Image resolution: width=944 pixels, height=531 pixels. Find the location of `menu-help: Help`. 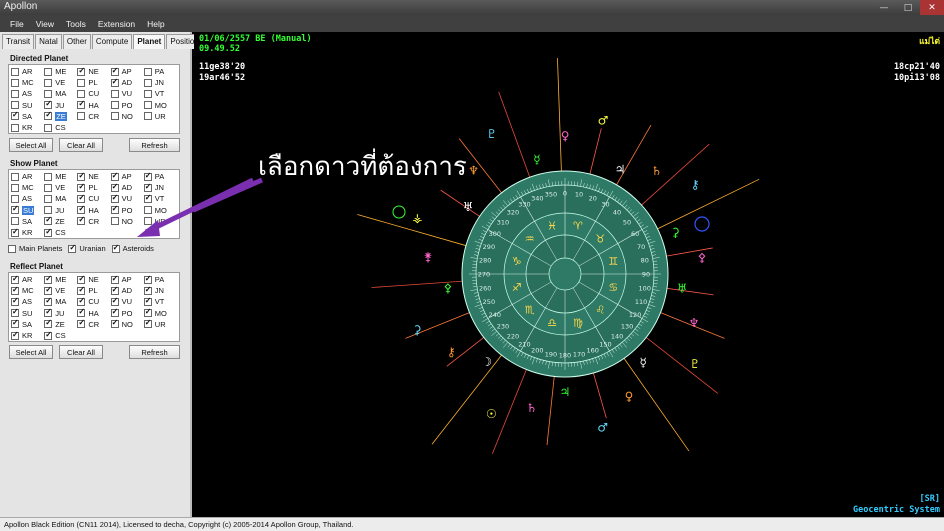

menu-help: Help is located at coordinates (155, 24).